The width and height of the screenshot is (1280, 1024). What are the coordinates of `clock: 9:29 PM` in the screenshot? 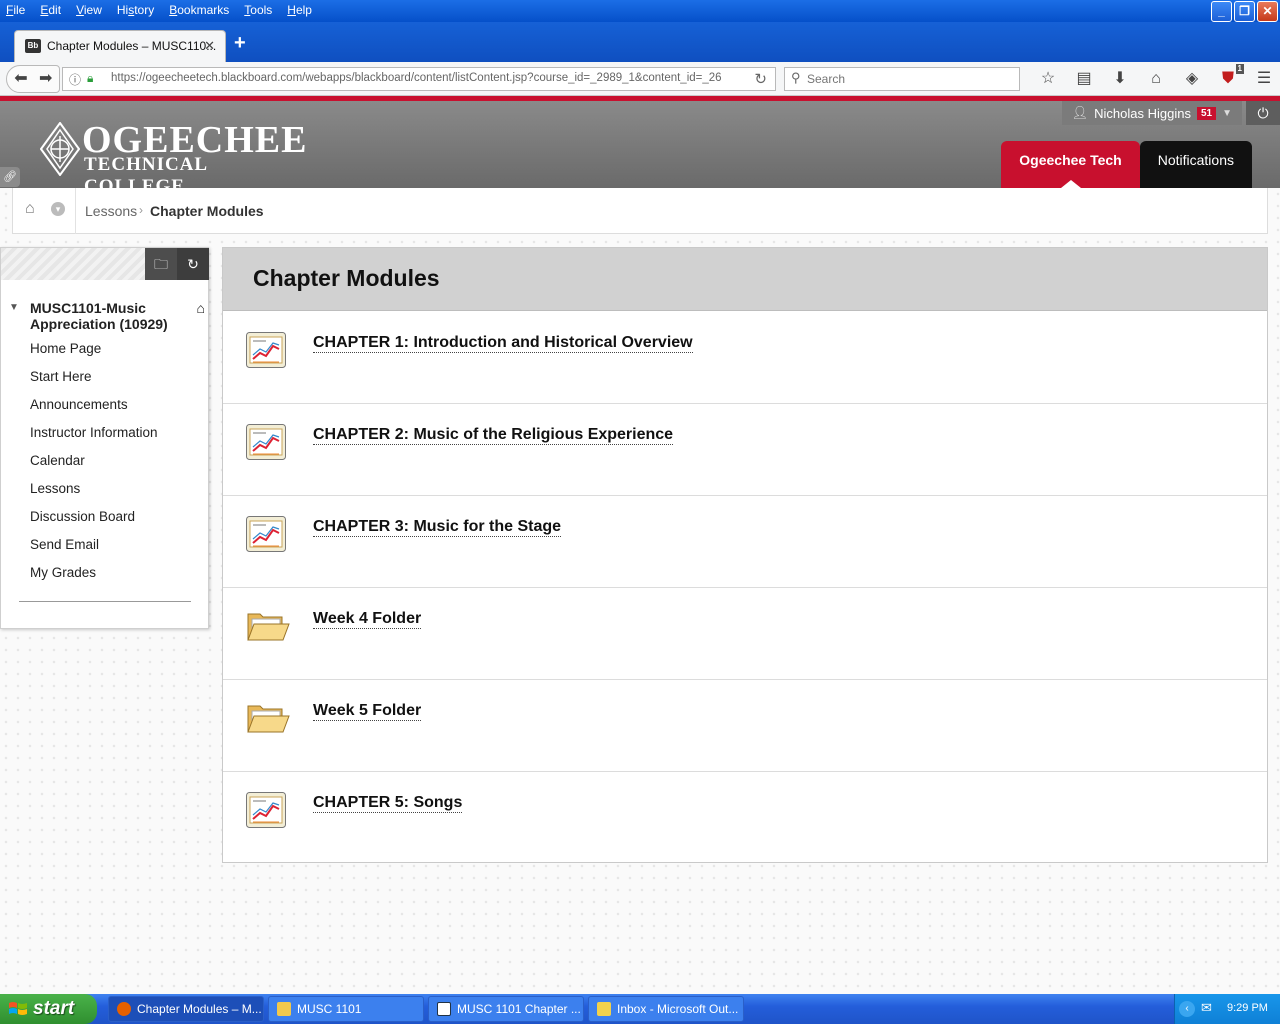 It's located at (1247, 1008).